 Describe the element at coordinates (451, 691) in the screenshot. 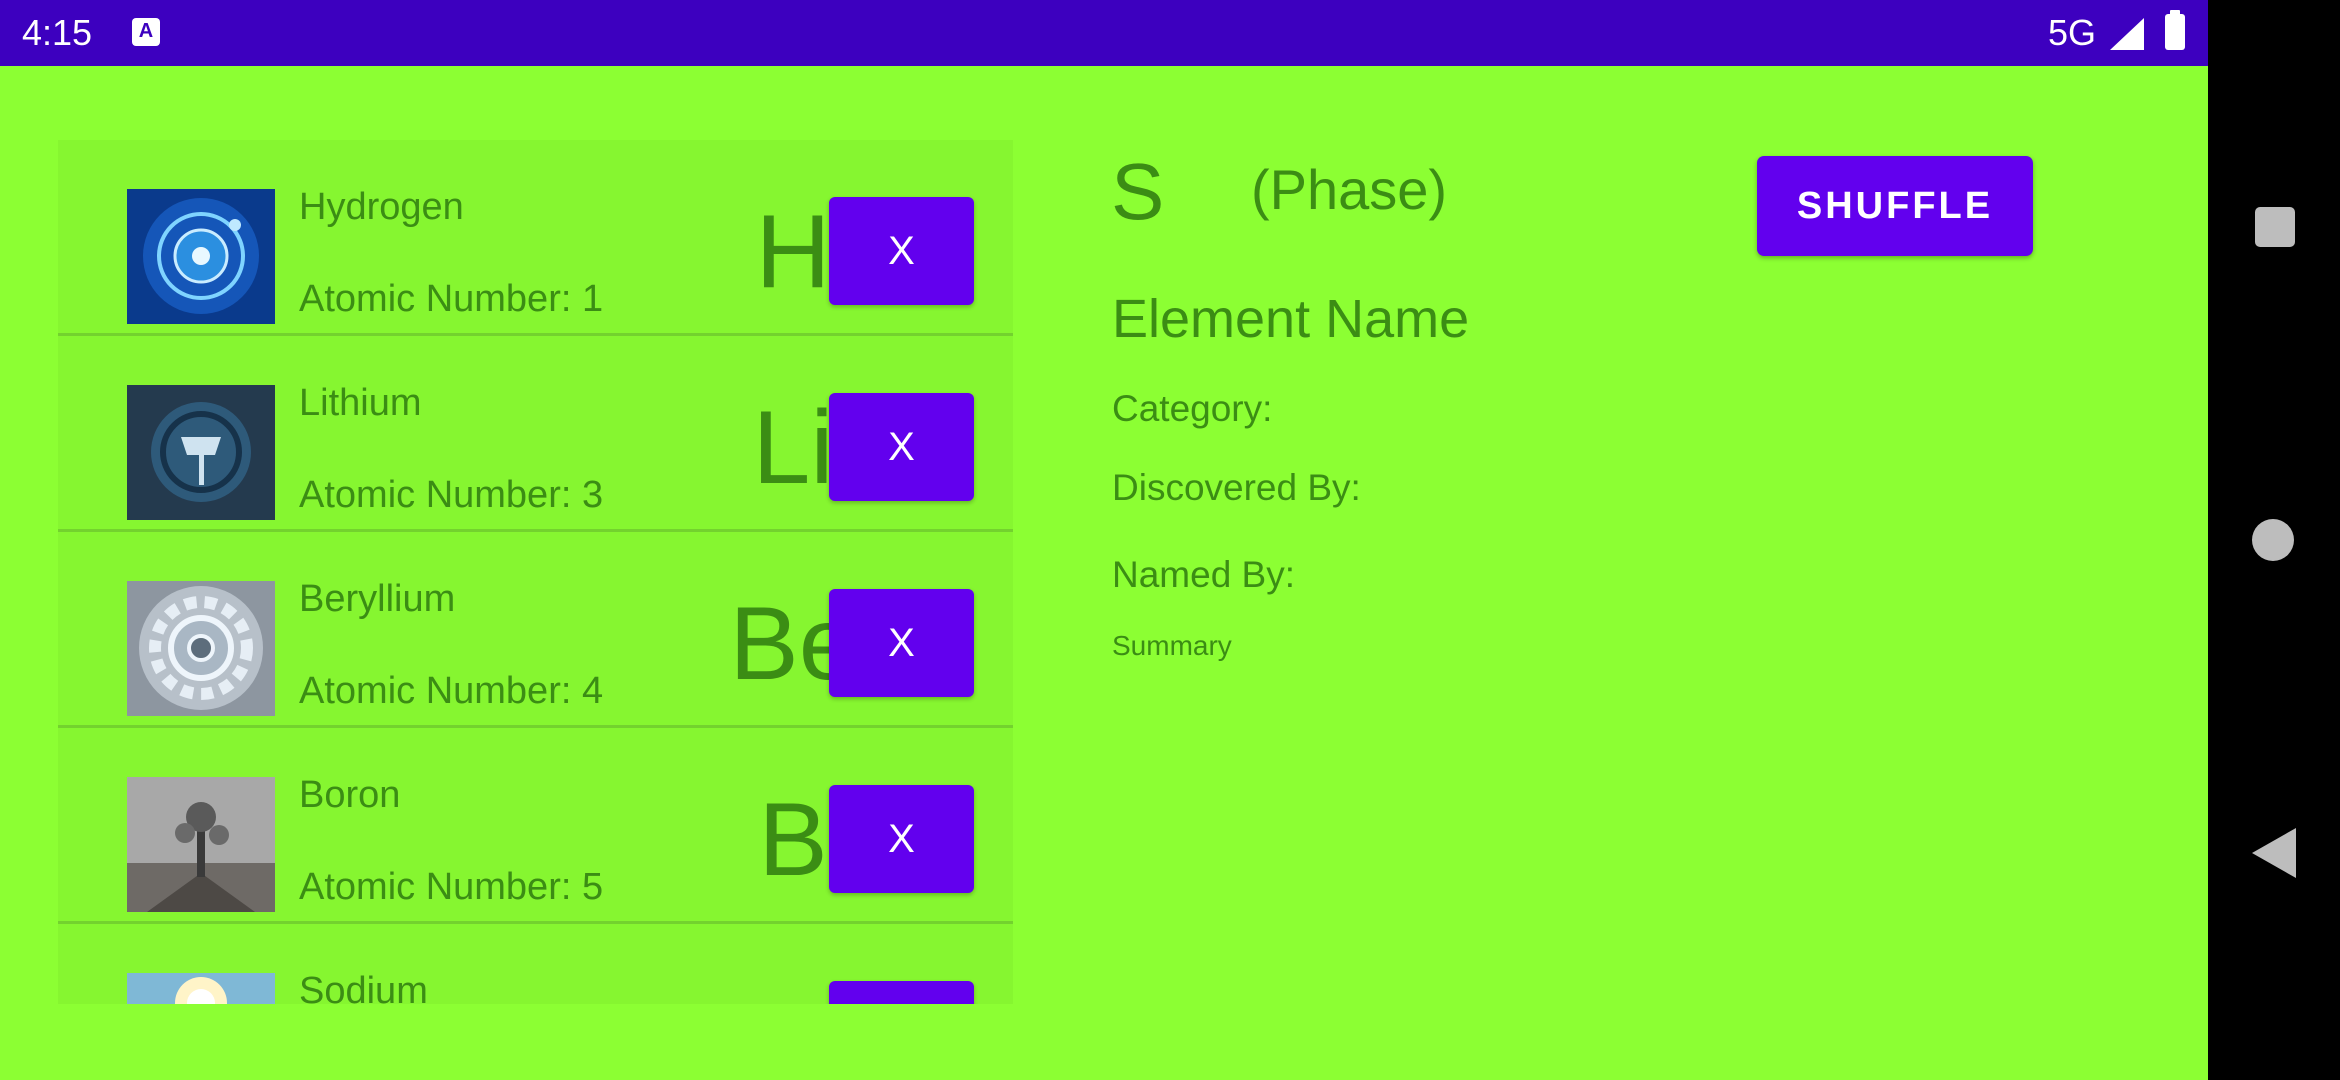

I see `element-atomic-number: Atomic Number: 4` at that location.